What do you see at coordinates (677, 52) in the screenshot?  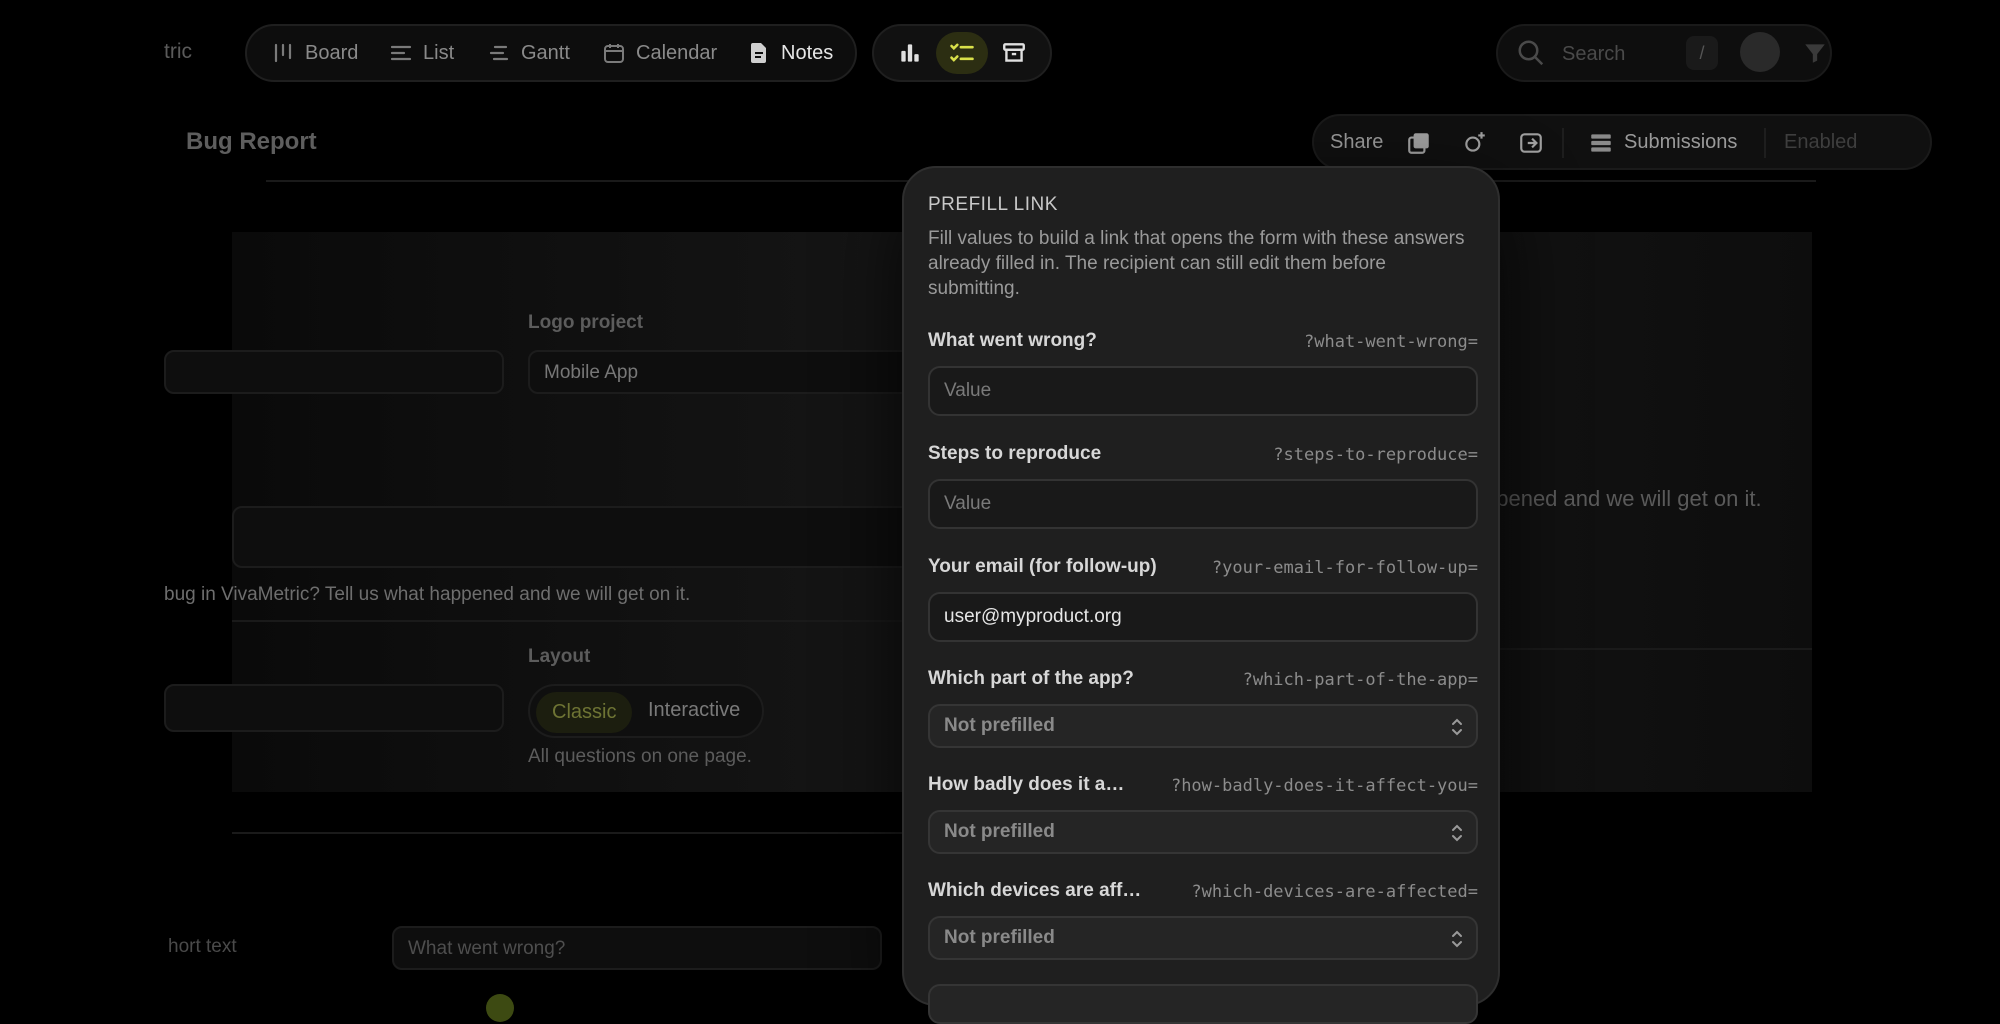 I see `view-tab-label: Calendar` at bounding box center [677, 52].